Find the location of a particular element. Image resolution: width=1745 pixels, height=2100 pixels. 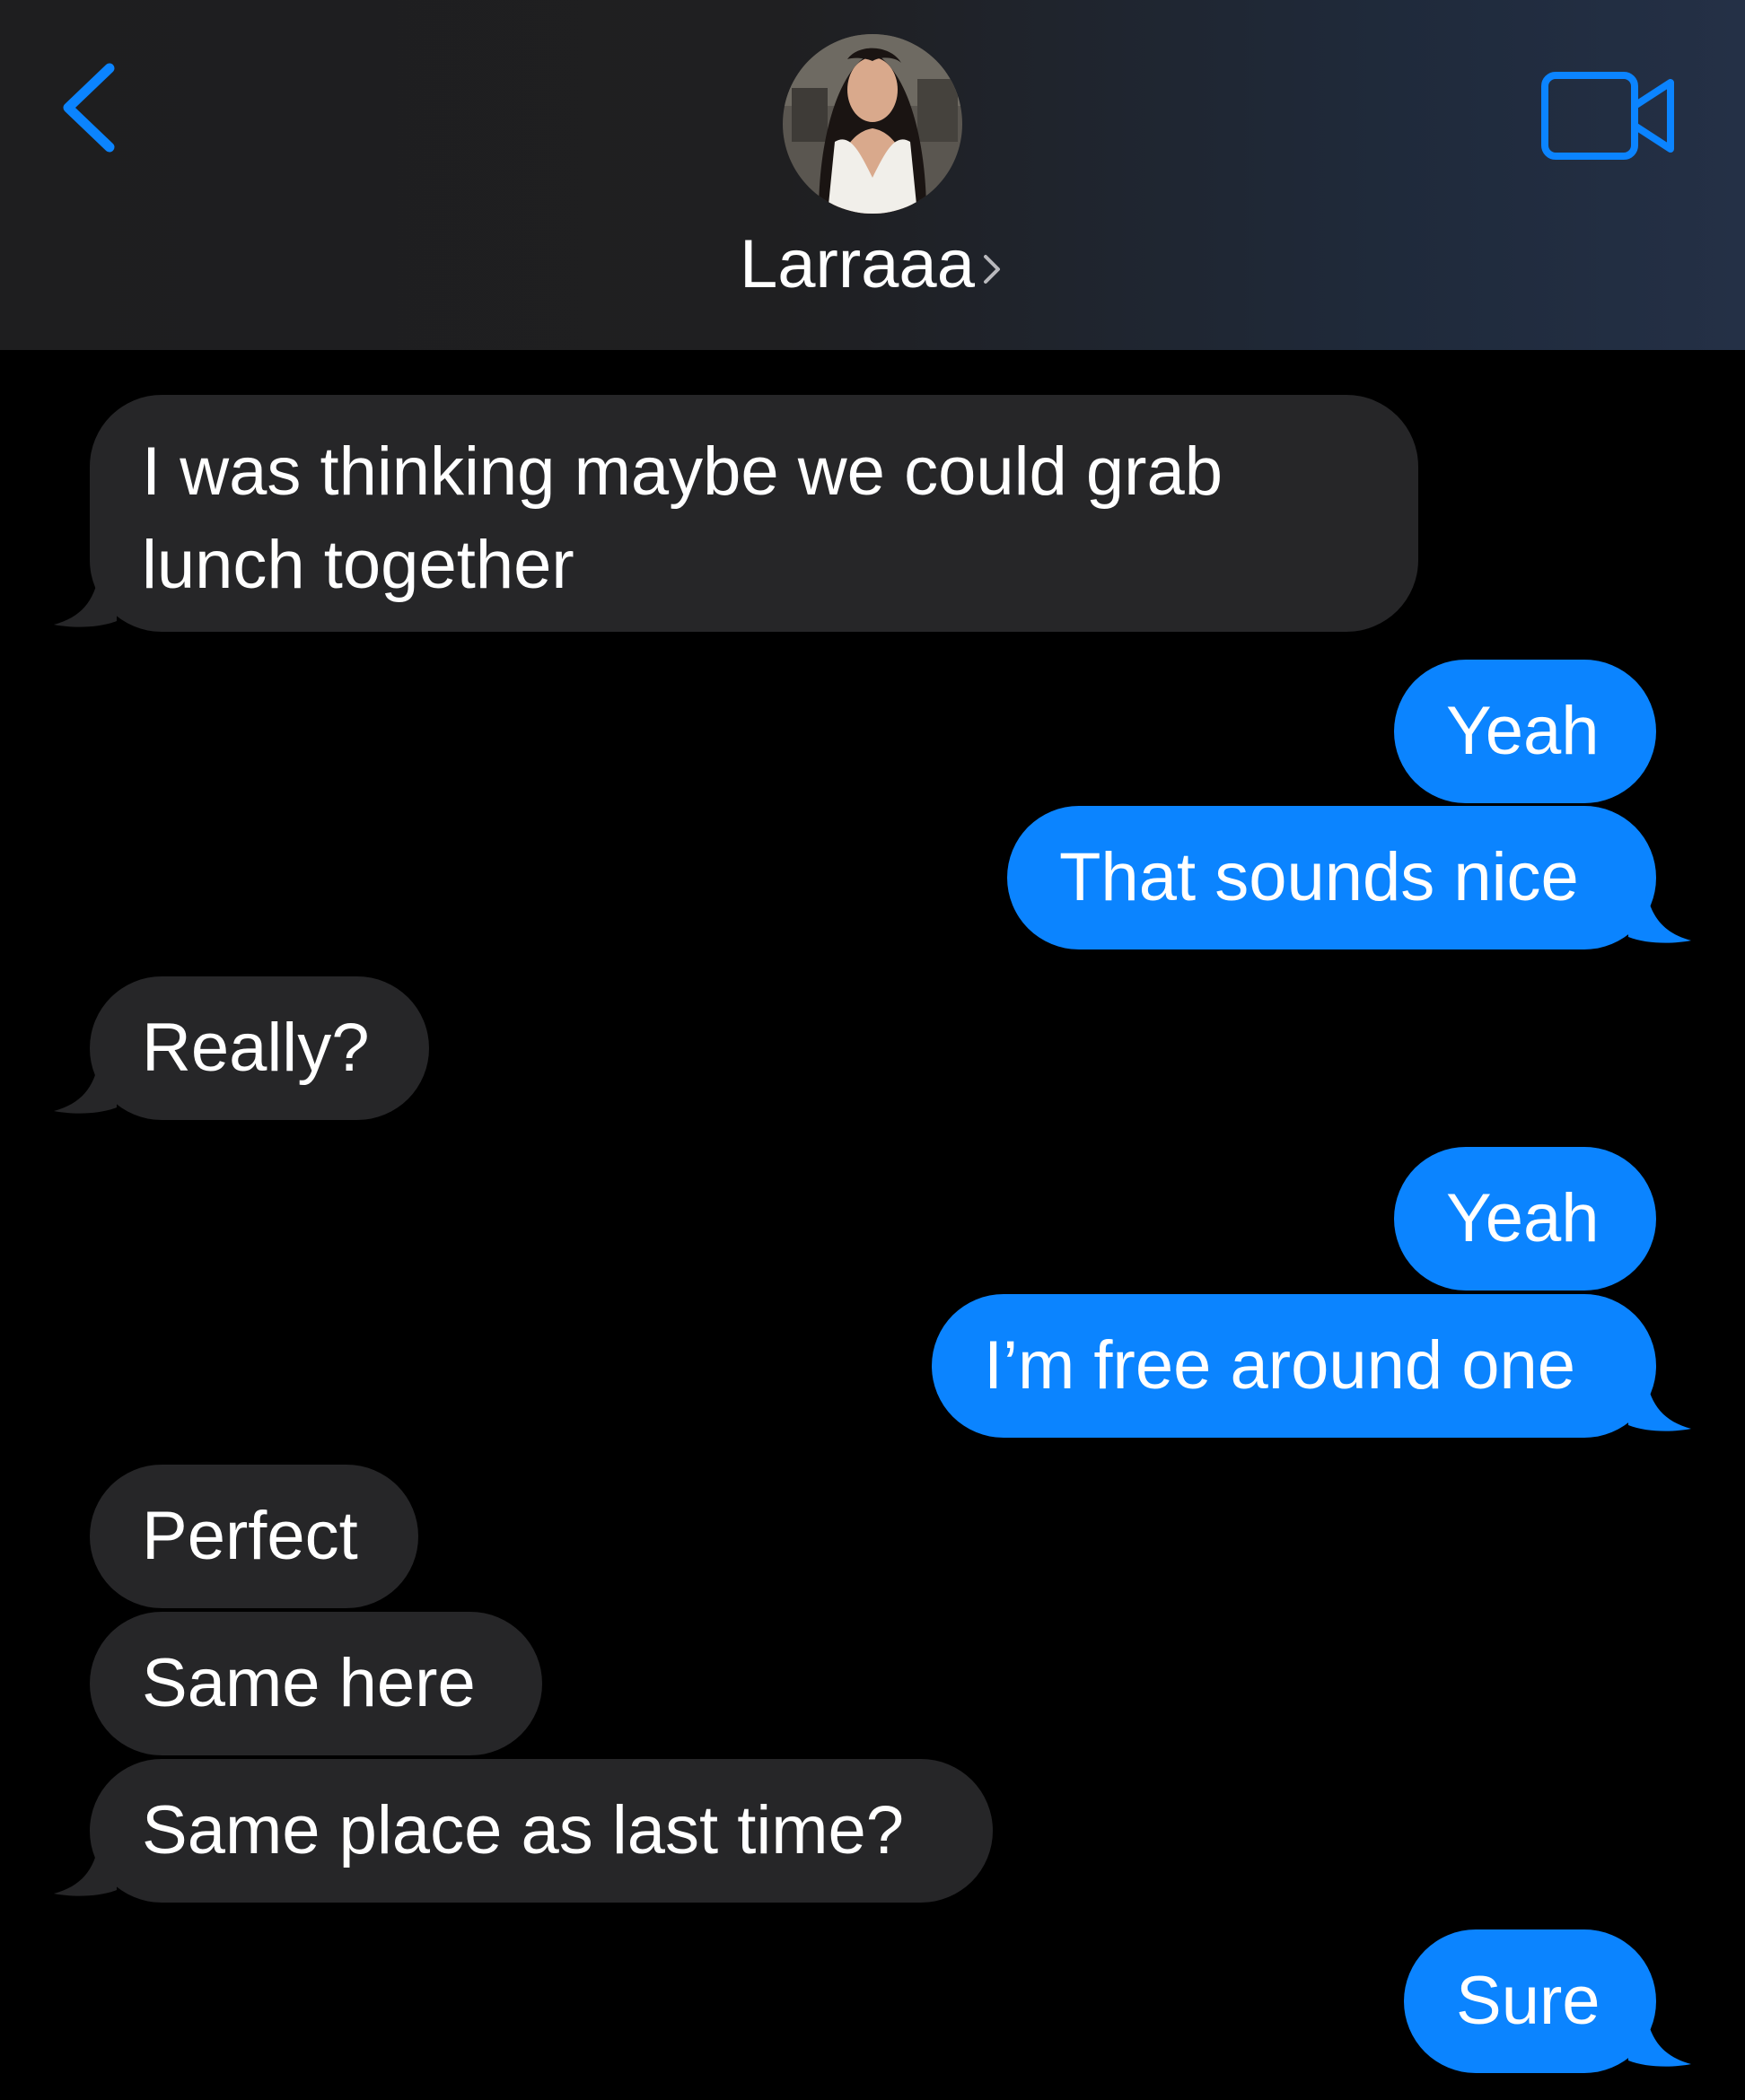

message-bubble-incoming: Same here is located at coordinates (316, 1684).